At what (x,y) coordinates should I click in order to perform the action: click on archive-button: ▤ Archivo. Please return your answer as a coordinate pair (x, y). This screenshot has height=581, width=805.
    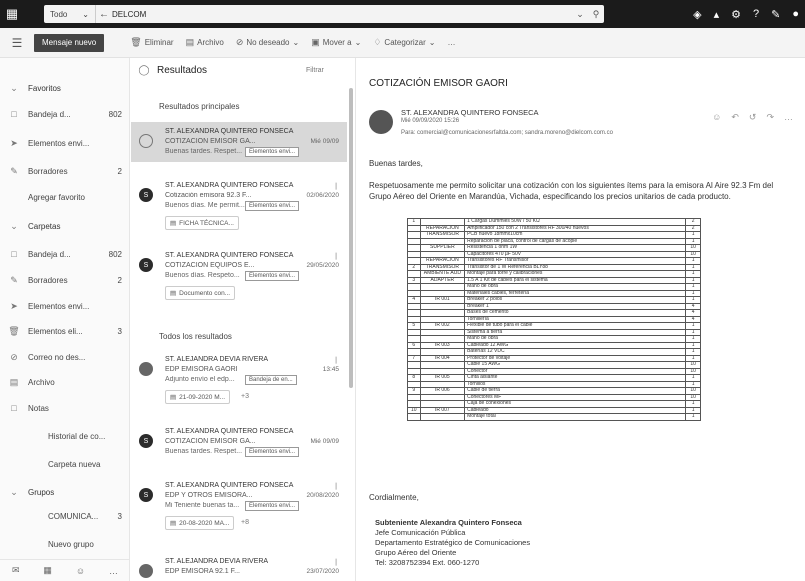
    Looking at the image, I should click on (205, 42).